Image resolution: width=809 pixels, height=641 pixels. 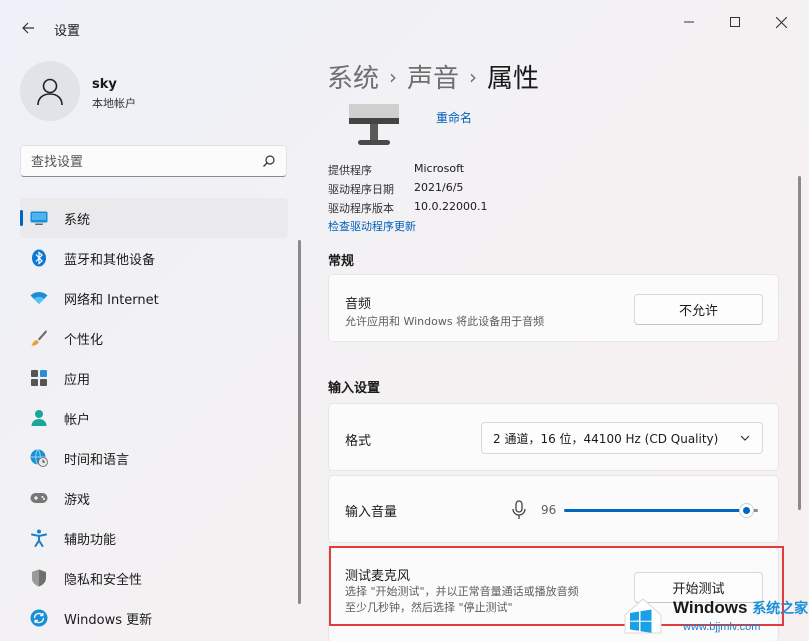 What do you see at coordinates (745, 438) in the screenshot?
I see `chevron-down-icon` at bounding box center [745, 438].